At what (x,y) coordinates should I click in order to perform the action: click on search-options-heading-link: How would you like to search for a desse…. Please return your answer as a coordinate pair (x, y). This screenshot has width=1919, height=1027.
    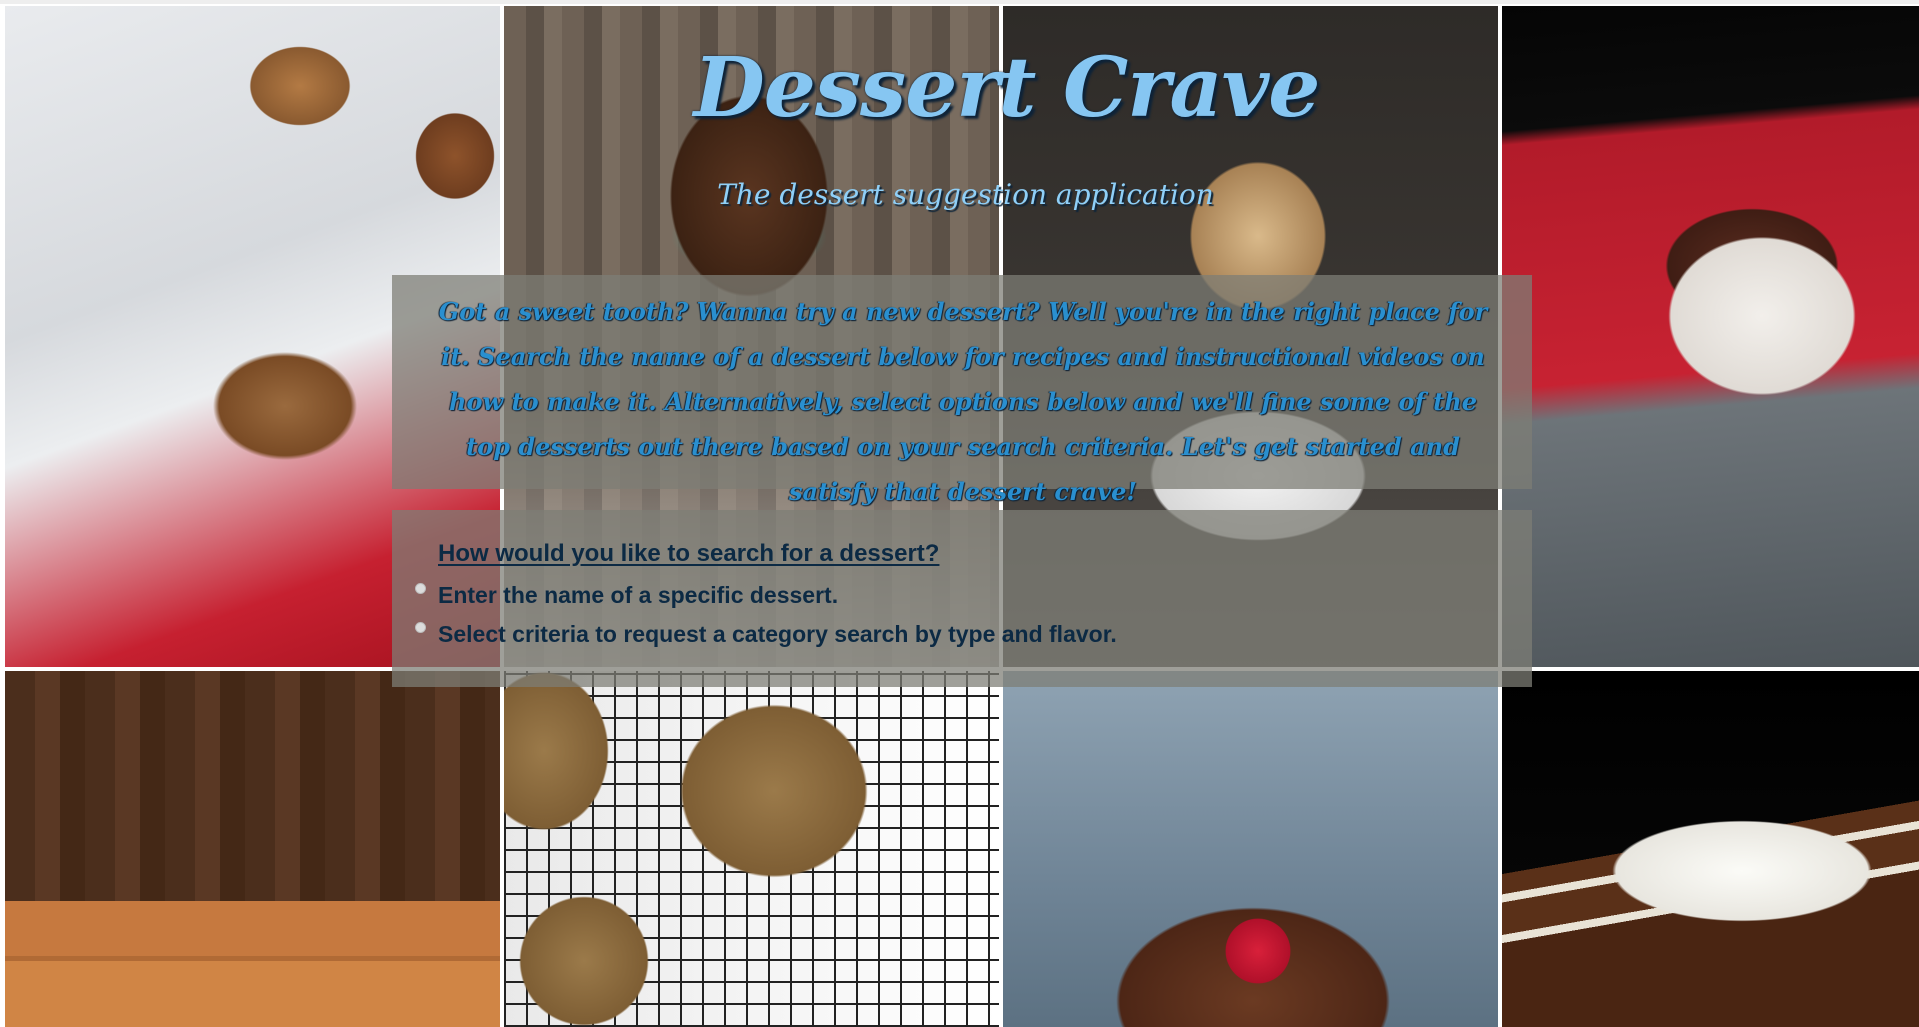
    Looking at the image, I should click on (688, 554).